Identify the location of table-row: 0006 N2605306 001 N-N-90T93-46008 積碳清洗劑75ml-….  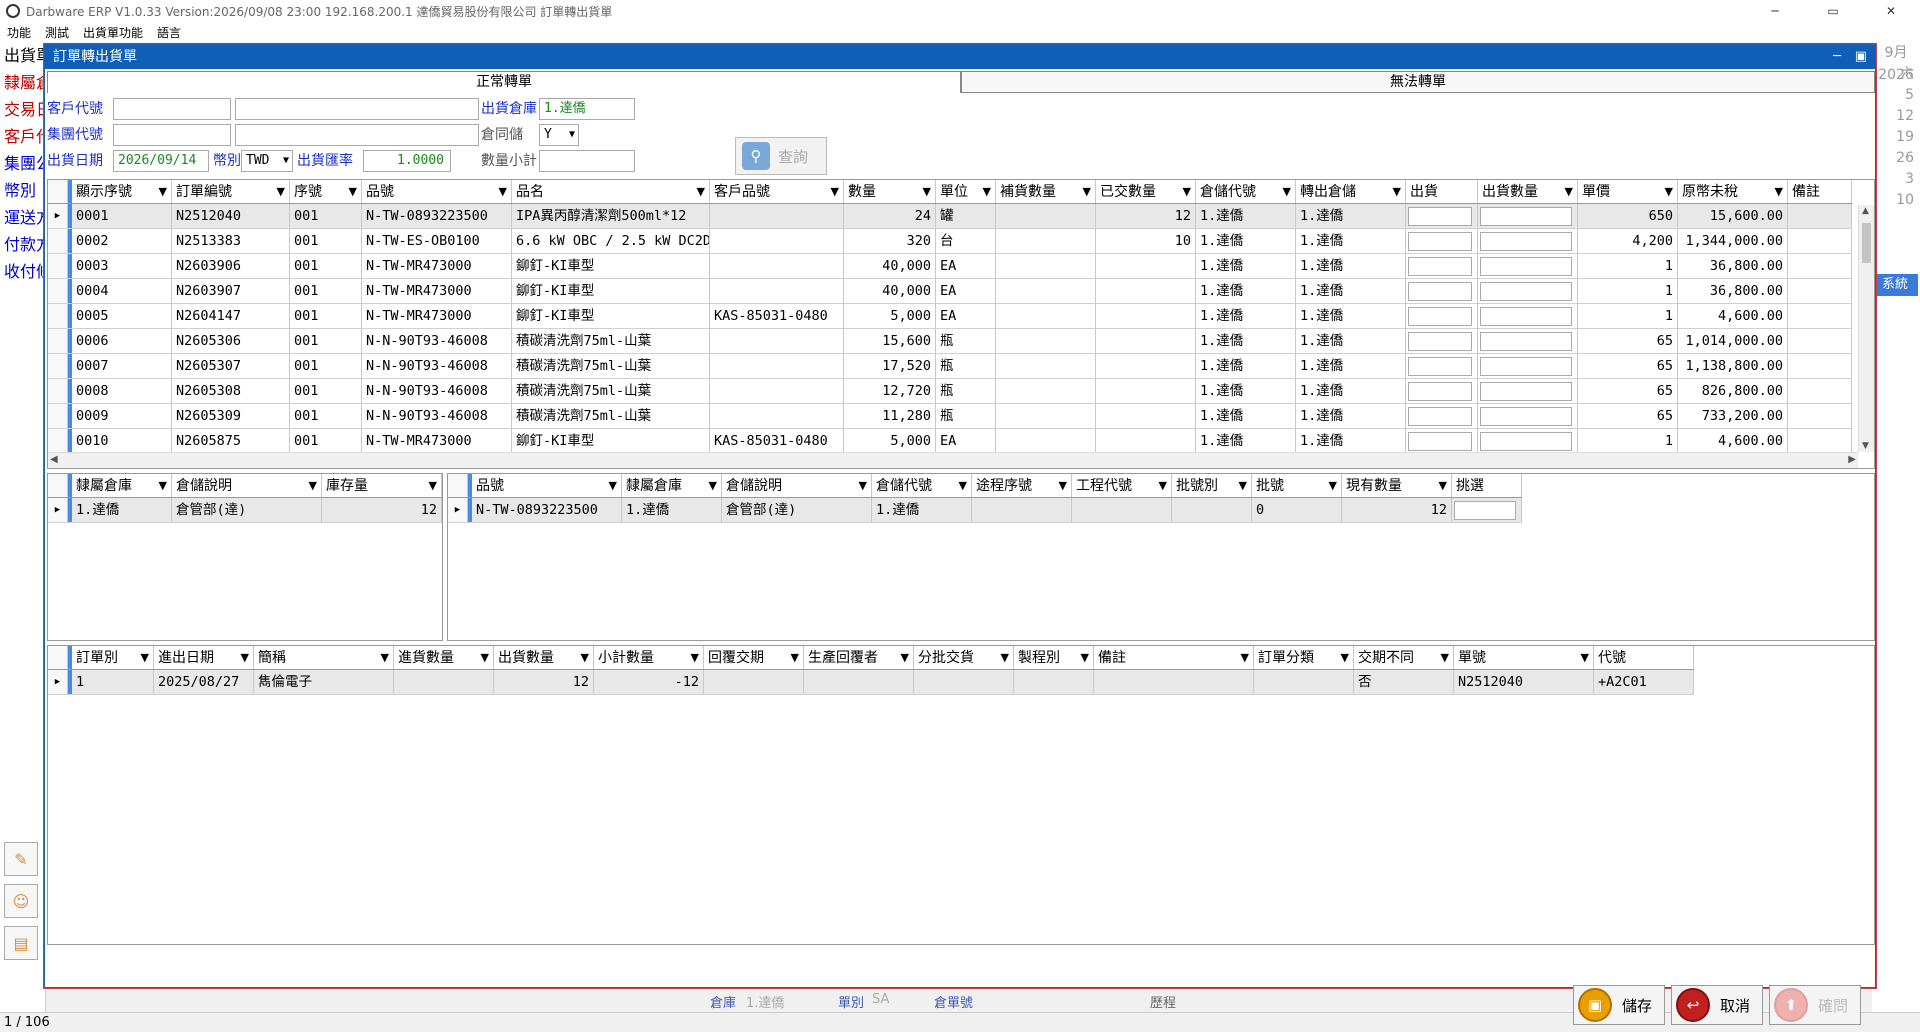
(950, 341).